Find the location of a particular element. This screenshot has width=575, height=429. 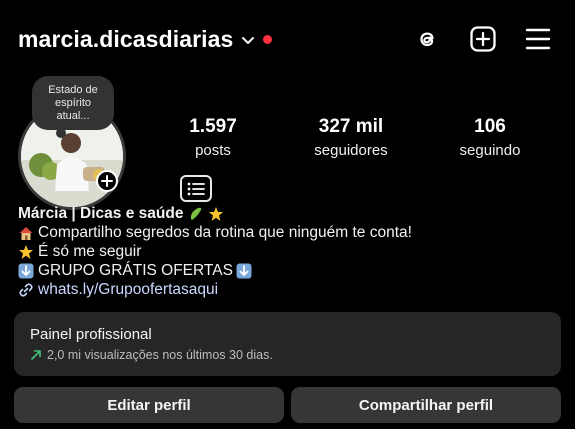

stat-posts: 1.597 posts is located at coordinates (213, 137).